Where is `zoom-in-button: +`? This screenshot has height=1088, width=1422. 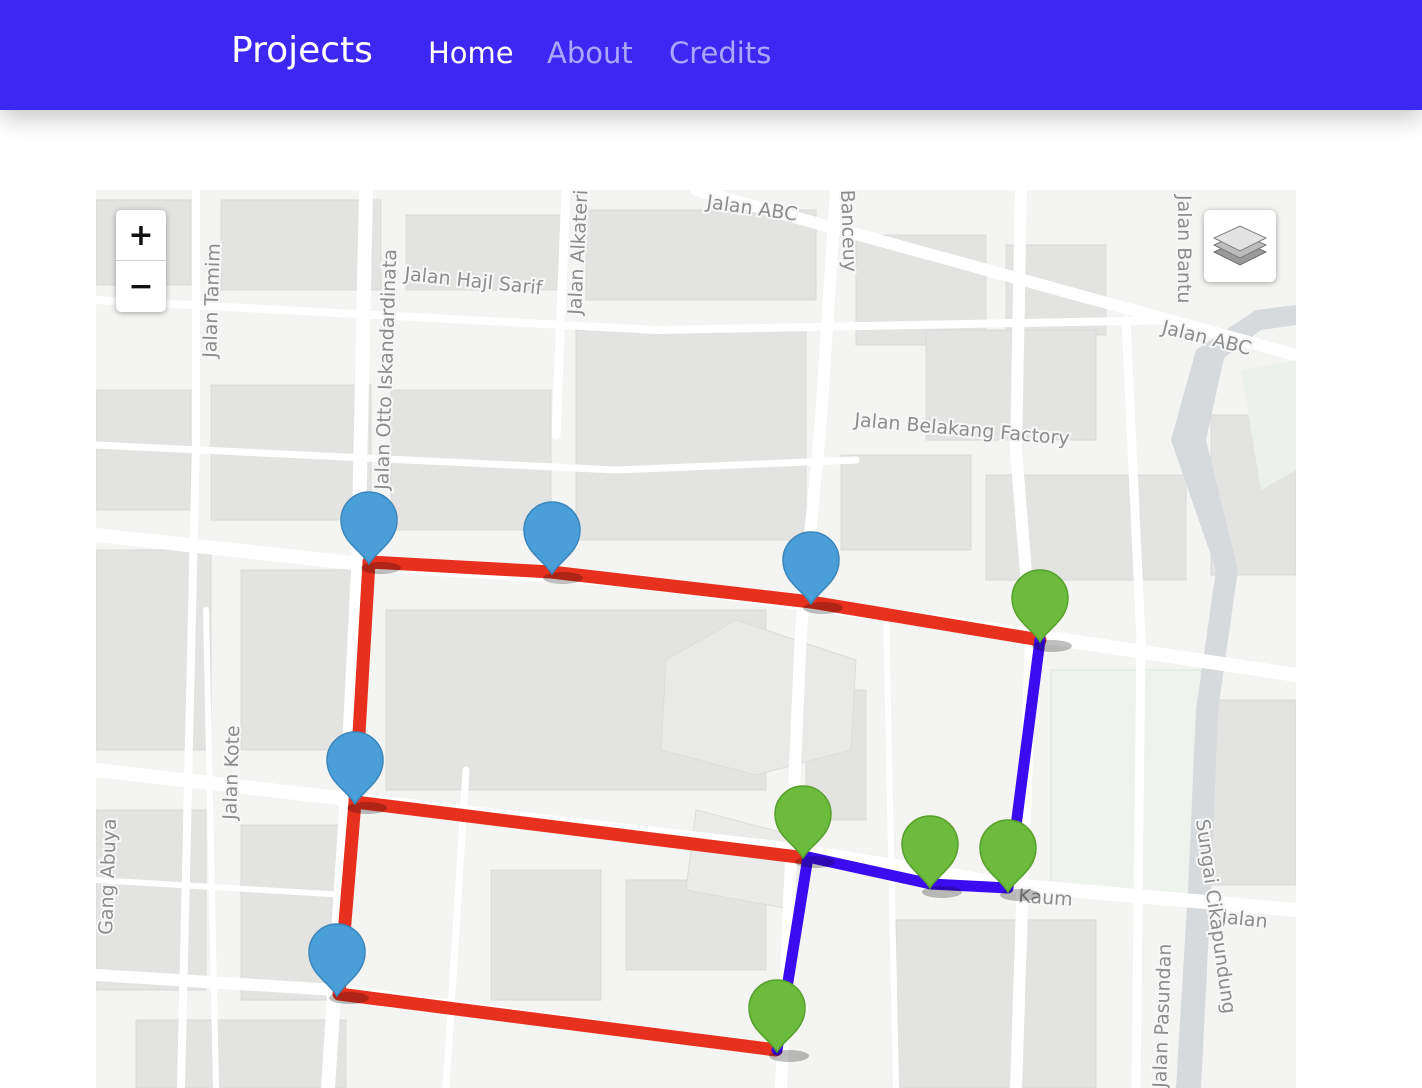 zoom-in-button: + is located at coordinates (141, 235).